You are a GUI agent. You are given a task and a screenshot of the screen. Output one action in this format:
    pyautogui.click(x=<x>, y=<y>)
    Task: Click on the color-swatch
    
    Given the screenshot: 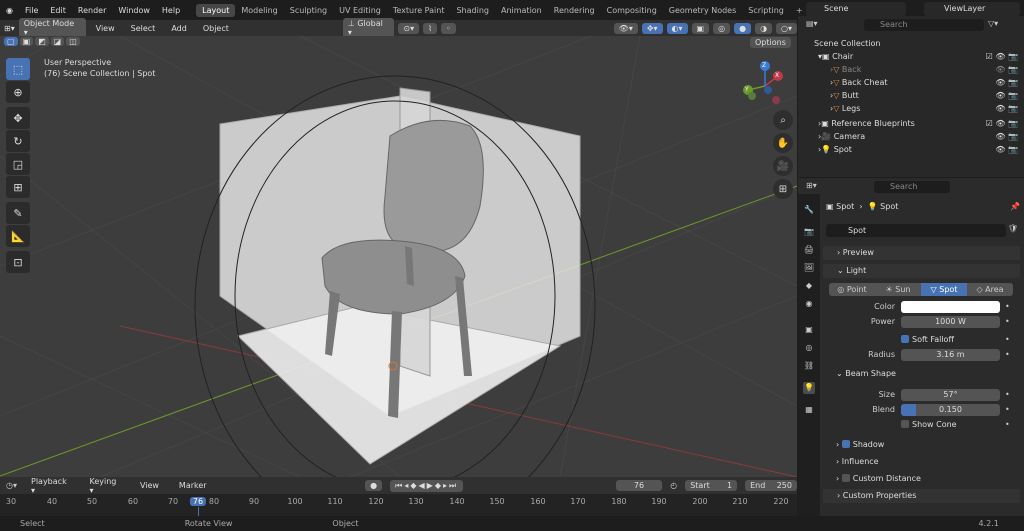 What is the action you would take?
    pyautogui.click(x=950, y=307)
    